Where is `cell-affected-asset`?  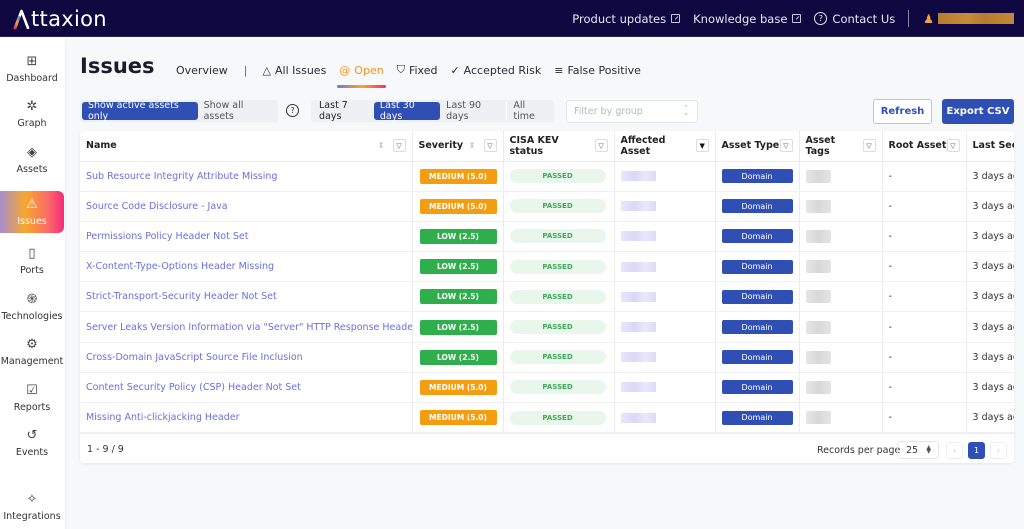
cell-affected-asset is located at coordinates (665, 327).